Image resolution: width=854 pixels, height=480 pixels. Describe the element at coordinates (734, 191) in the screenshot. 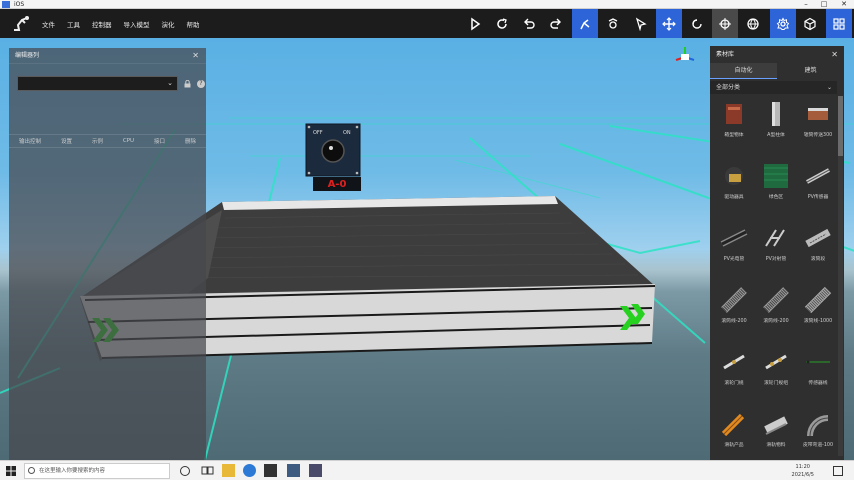

I see `asset-item-driver: 驱动器具` at that location.